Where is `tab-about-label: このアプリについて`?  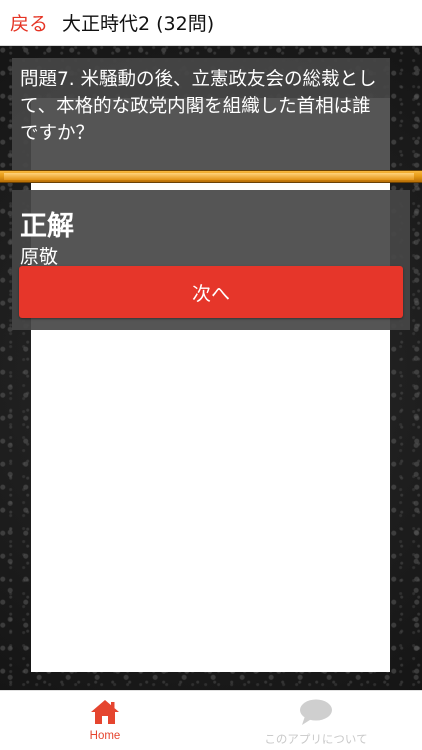
tab-about-label: このアプリについて is located at coordinates (316, 740).